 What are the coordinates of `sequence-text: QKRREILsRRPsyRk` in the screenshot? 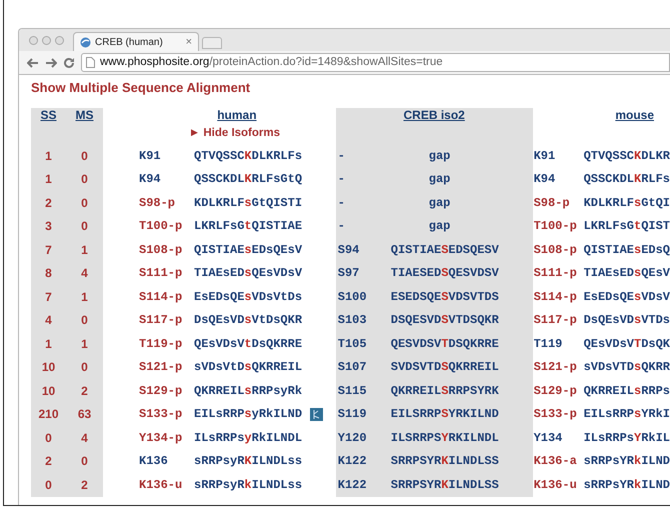 It's located at (248, 391).